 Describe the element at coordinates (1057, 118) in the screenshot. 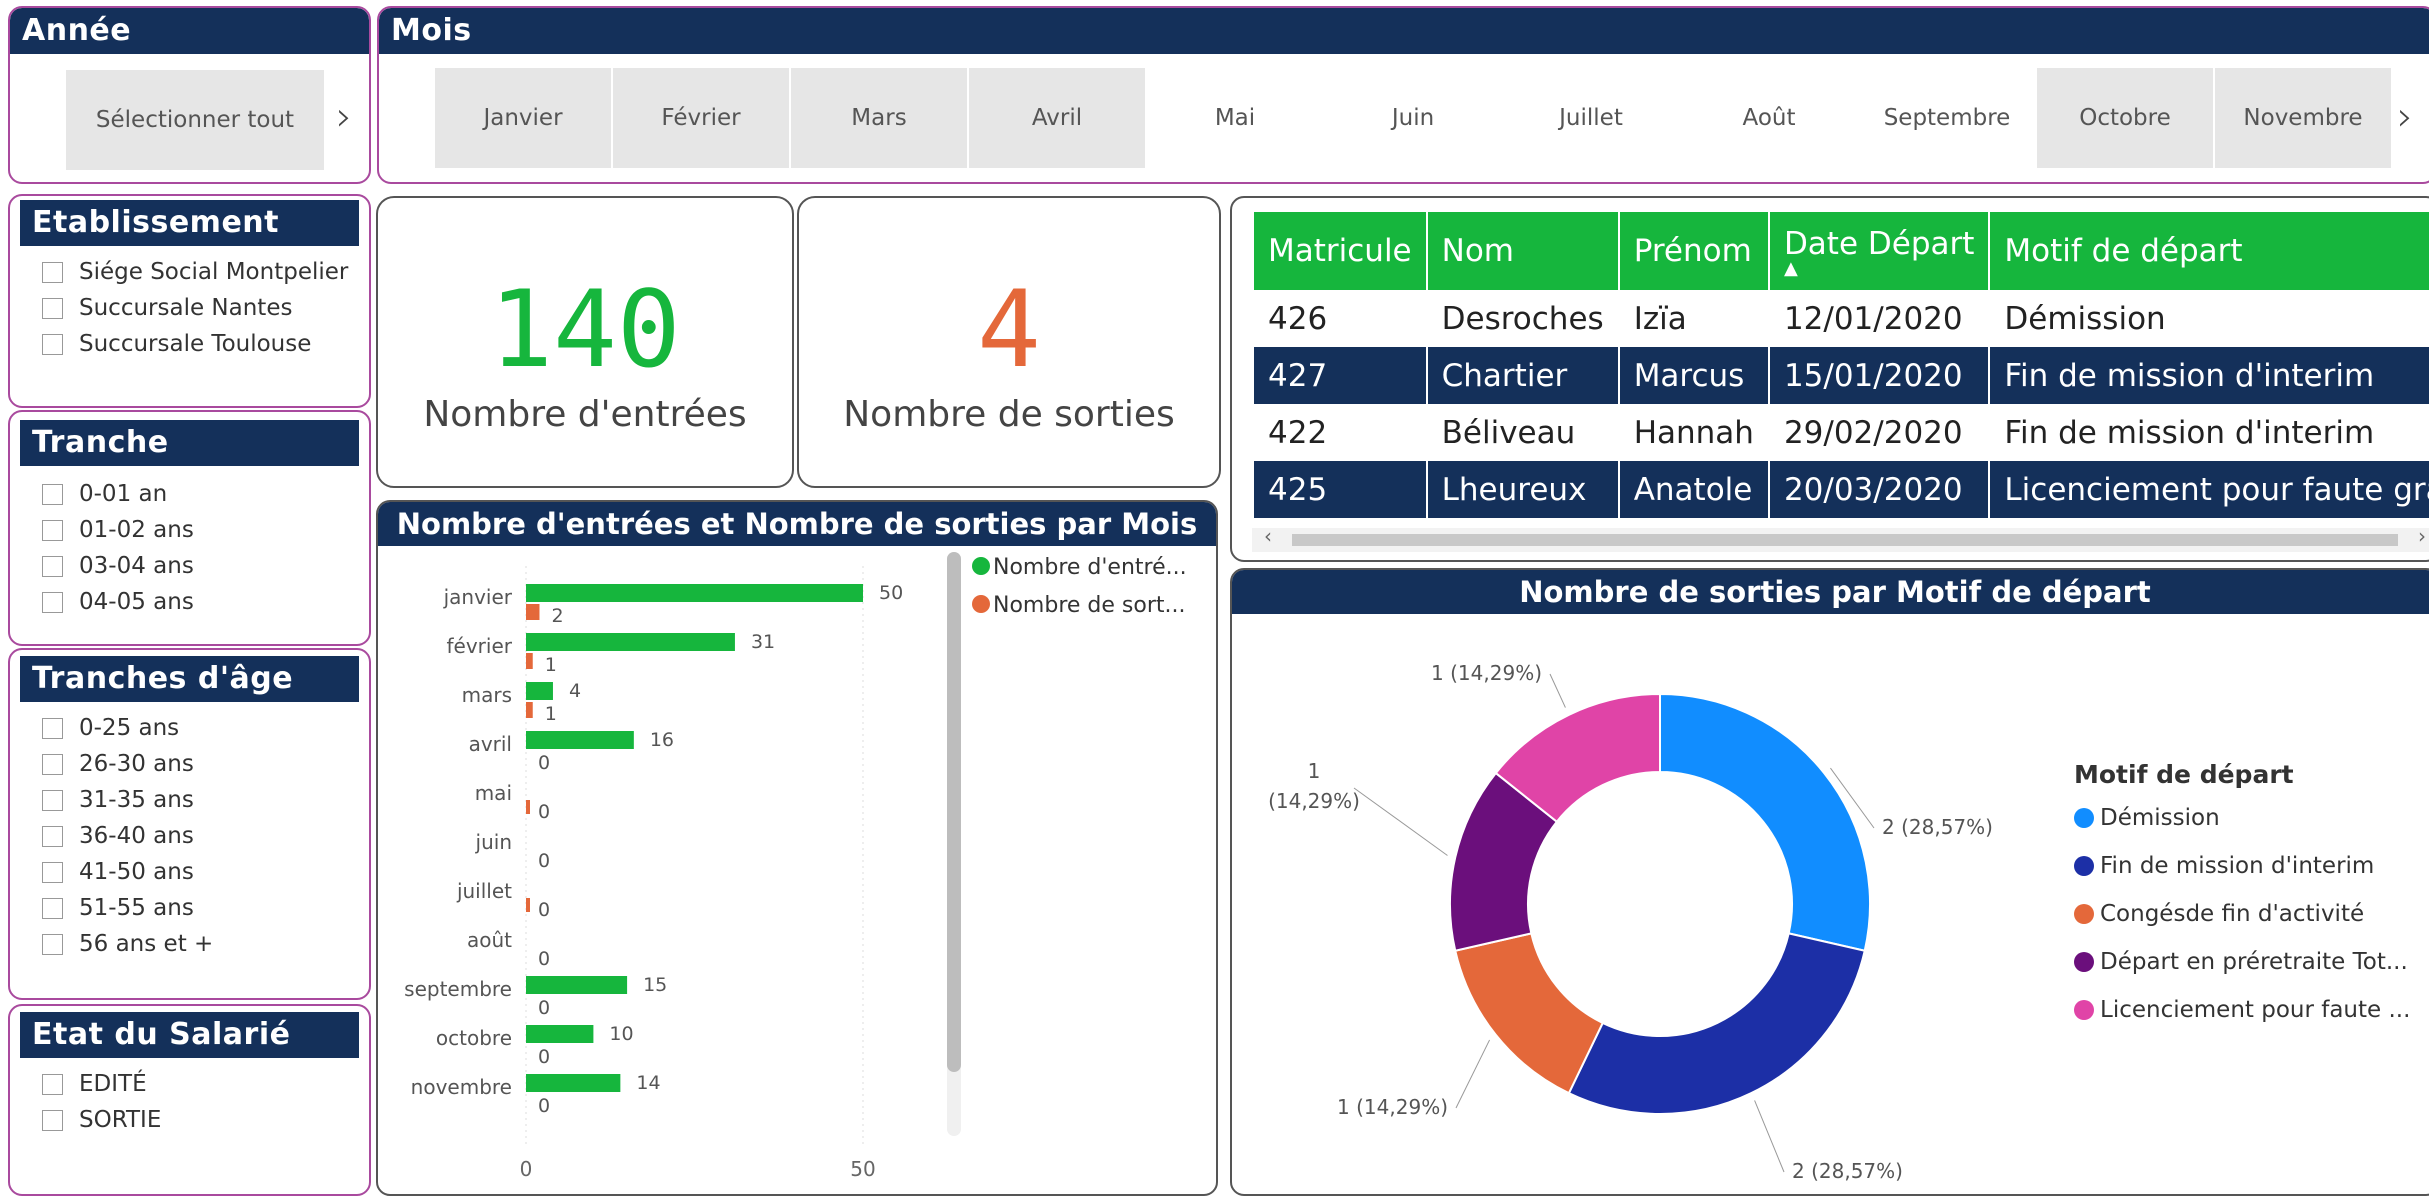

I see `month-button-4: Avril` at that location.